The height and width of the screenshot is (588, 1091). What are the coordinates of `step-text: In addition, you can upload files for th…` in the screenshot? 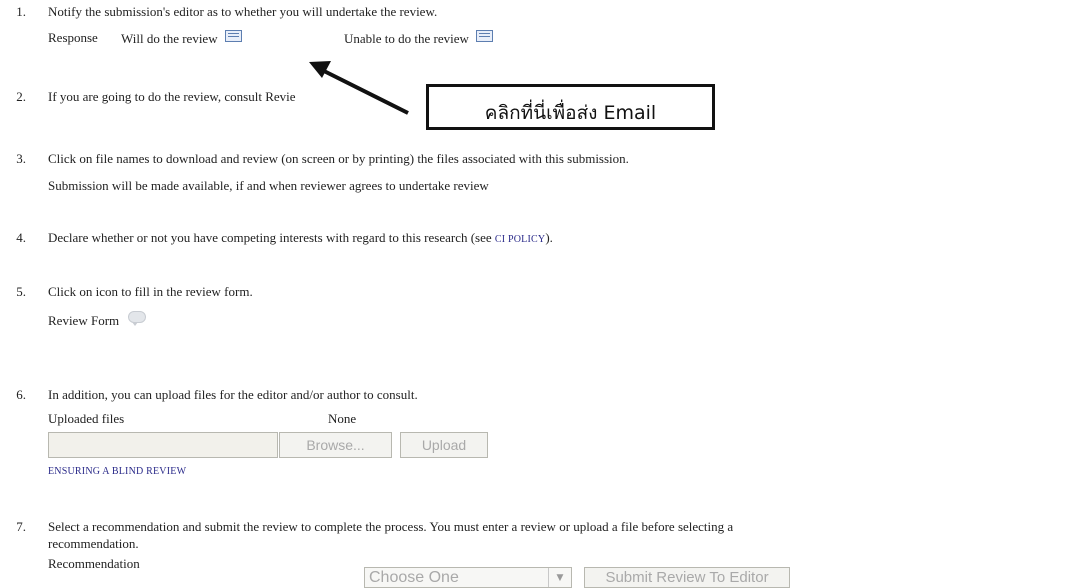 It's located at (233, 394).